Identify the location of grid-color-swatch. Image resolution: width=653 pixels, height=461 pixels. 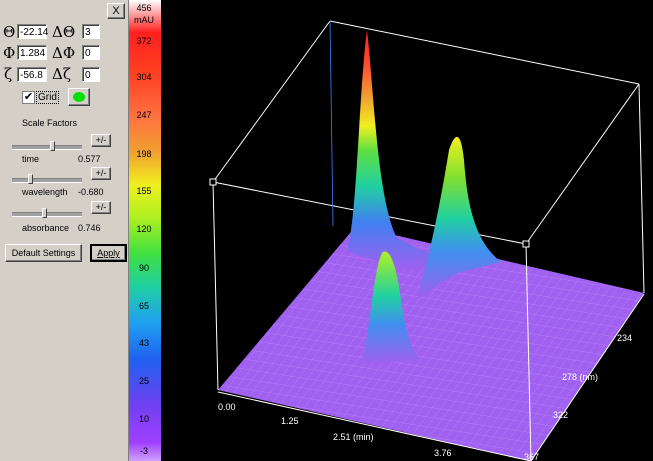
(79, 97).